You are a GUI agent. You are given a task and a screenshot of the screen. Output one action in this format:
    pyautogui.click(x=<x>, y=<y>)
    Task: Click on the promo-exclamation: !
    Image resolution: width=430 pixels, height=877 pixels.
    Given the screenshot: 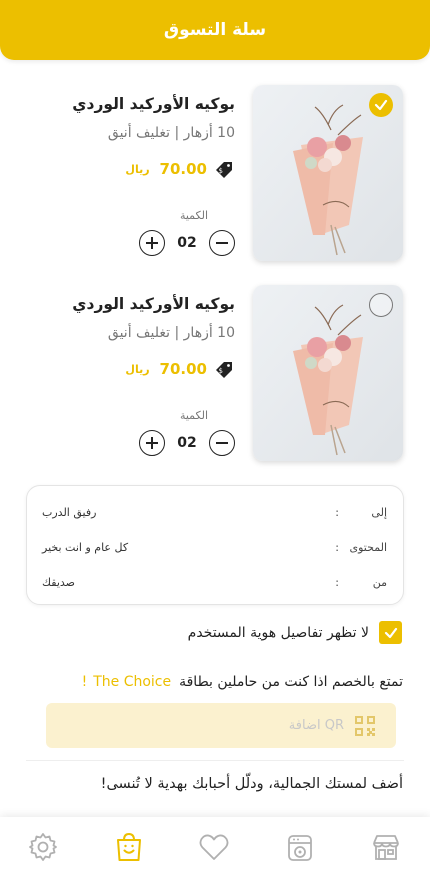 What is the action you would take?
    pyautogui.click(x=84, y=682)
    